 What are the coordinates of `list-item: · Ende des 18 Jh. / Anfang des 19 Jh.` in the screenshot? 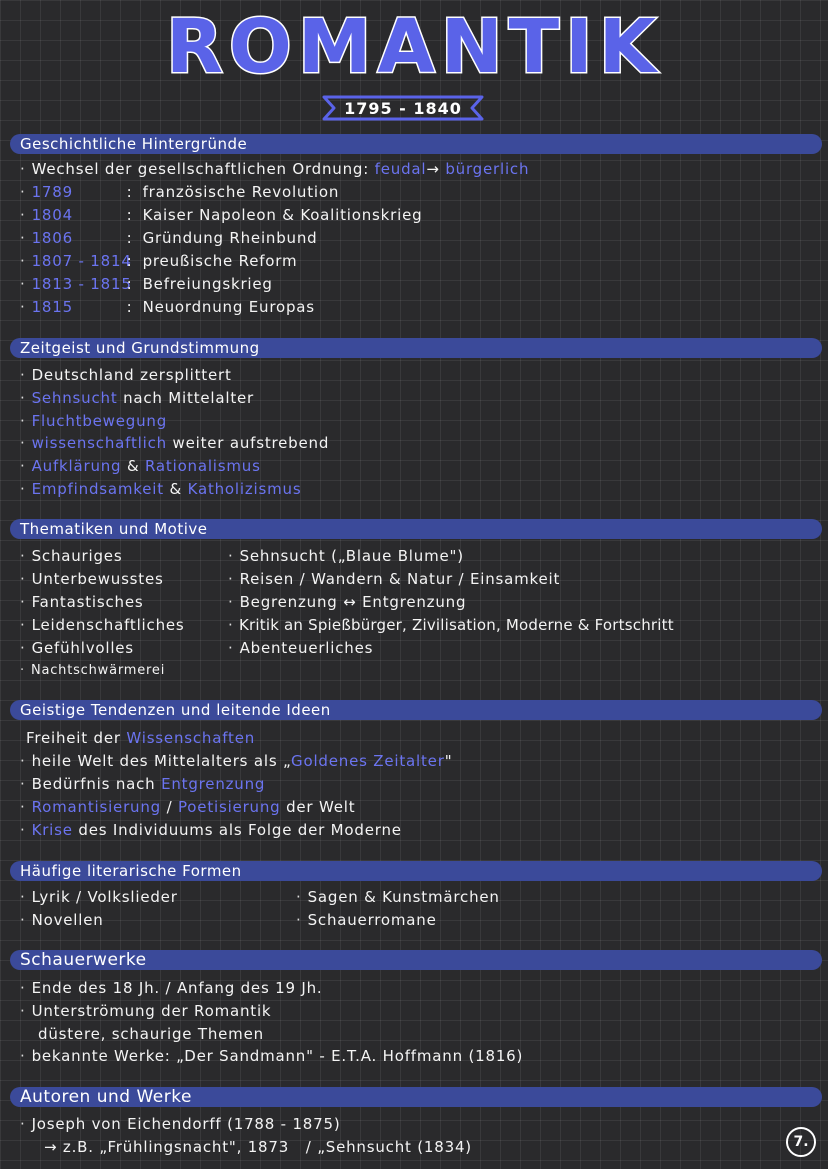 It's located at (171, 988).